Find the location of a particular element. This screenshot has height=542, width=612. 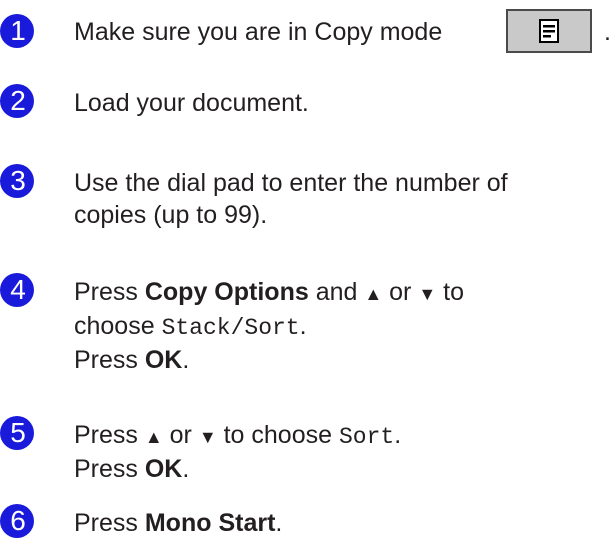

step-number-badge: 5 is located at coordinates (17, 433).